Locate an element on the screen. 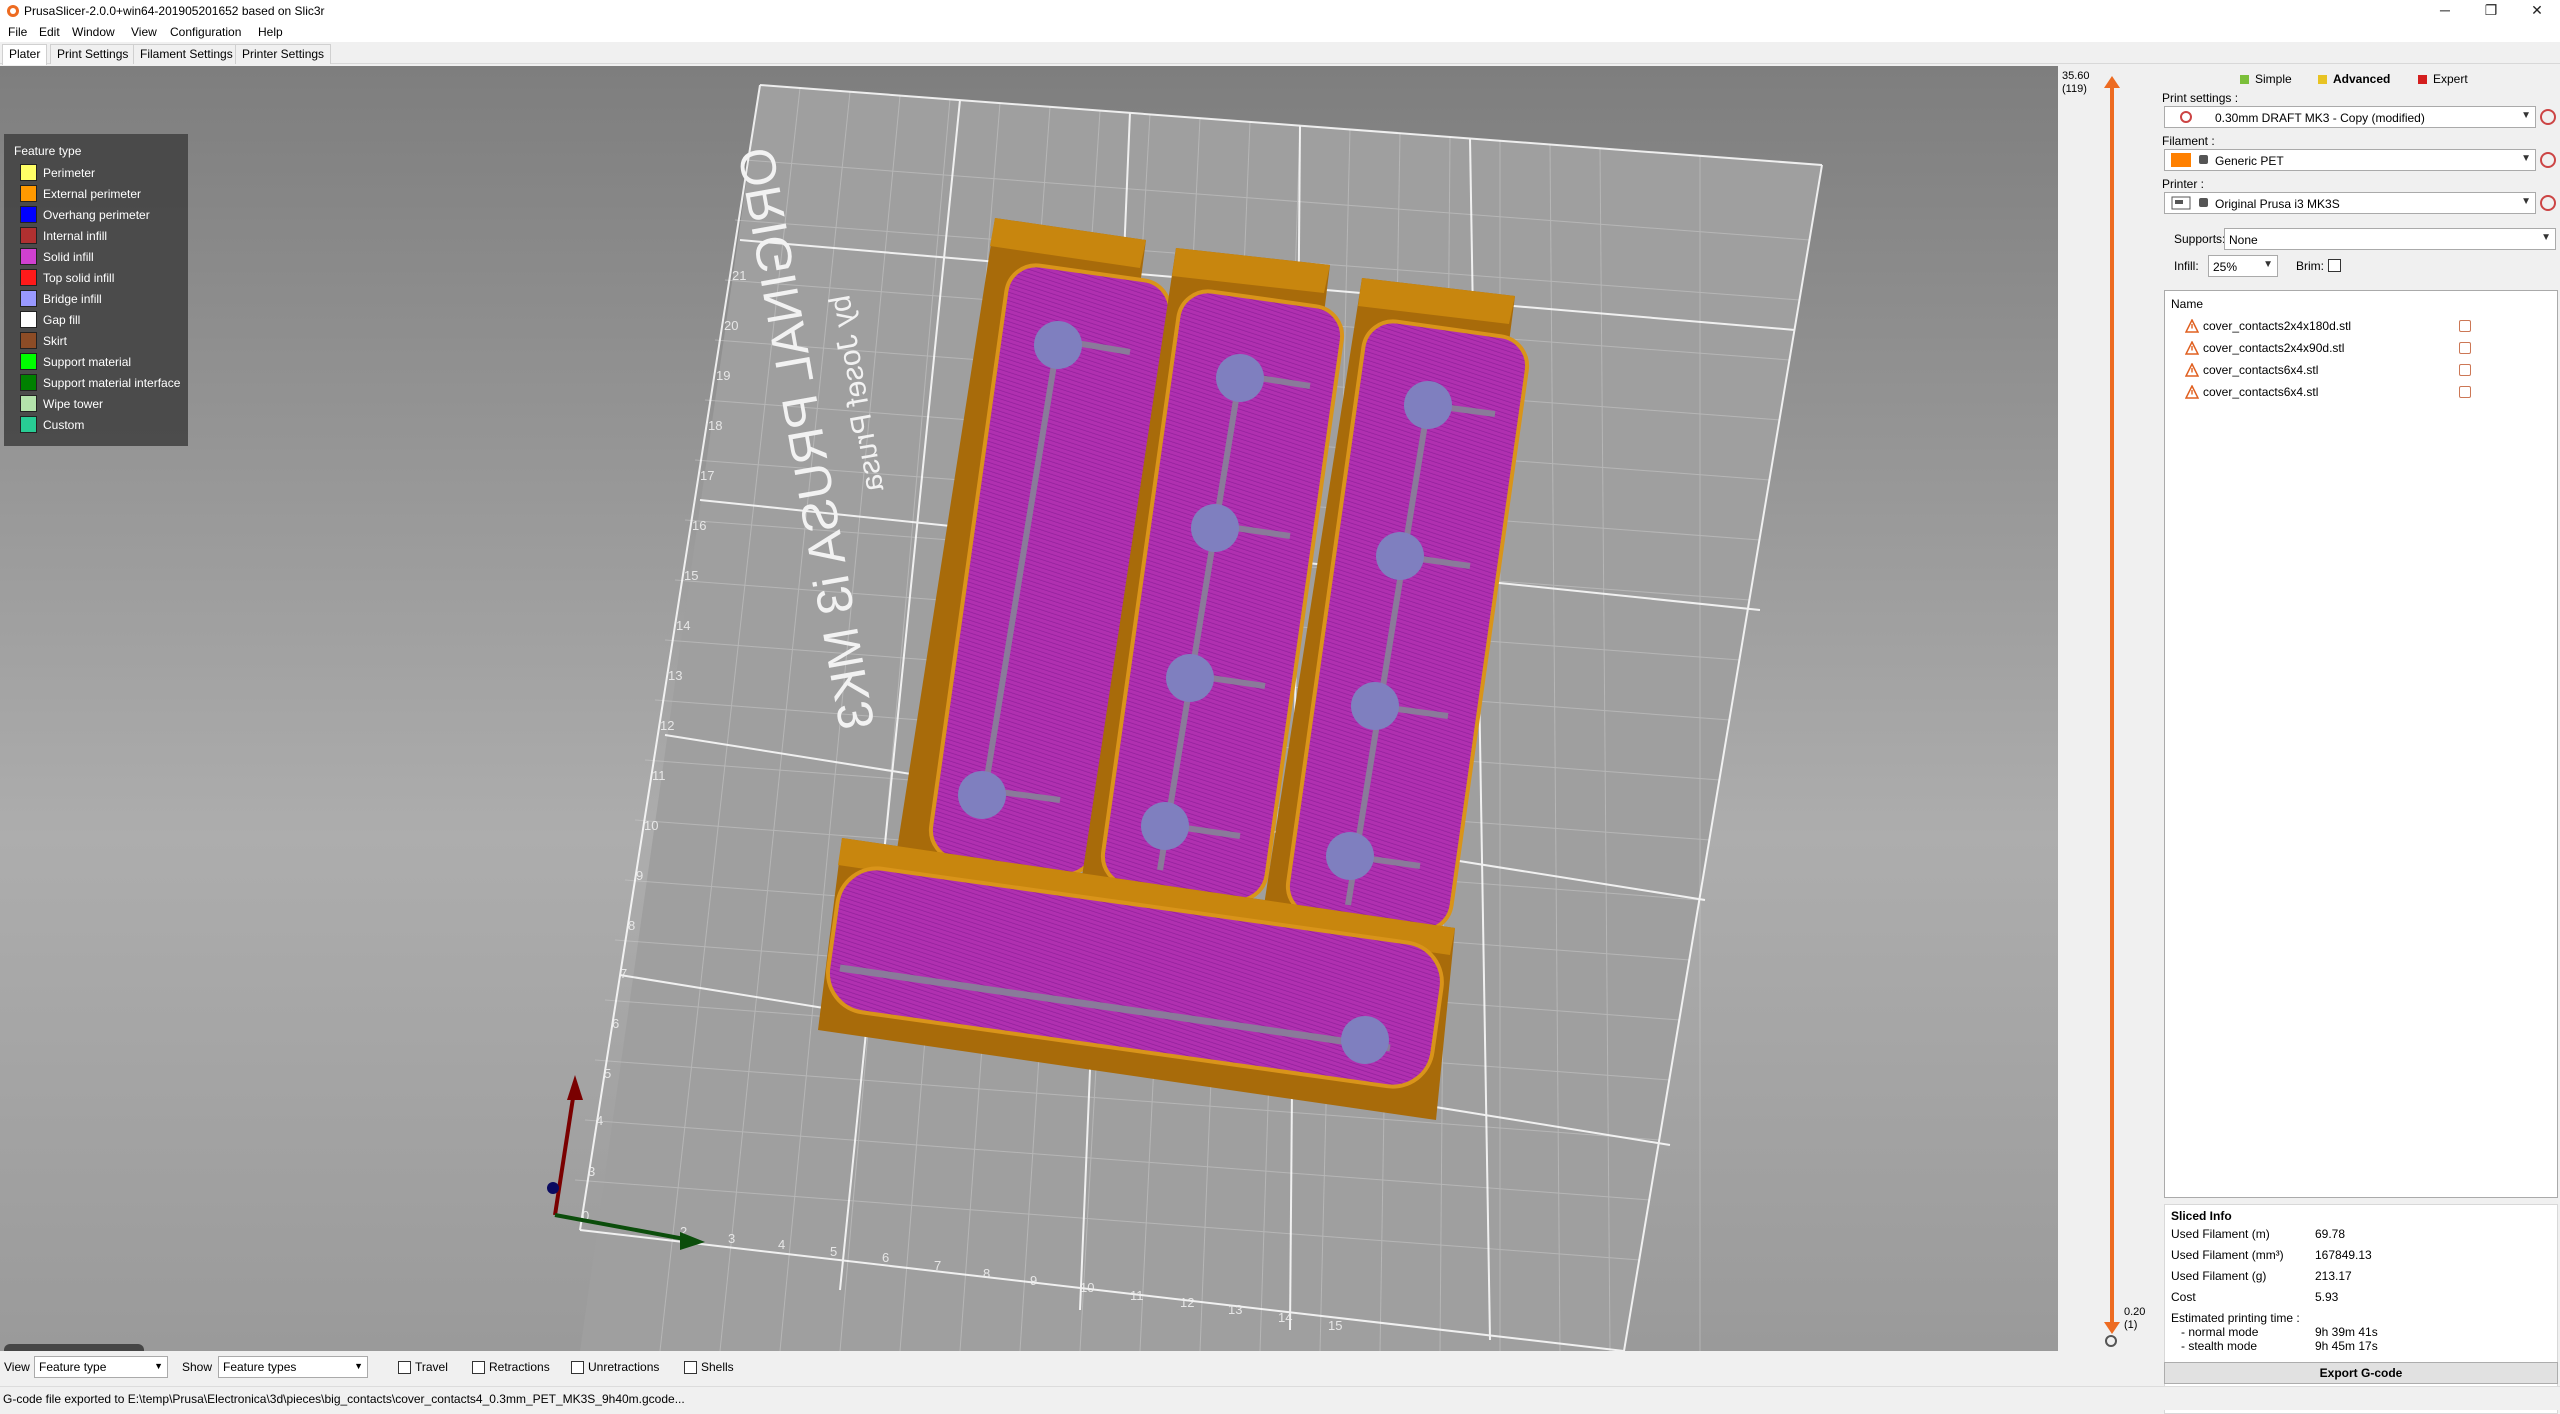 This screenshot has height=1414, width=2560. legend-item: Overhang perimeter is located at coordinates (101, 215).